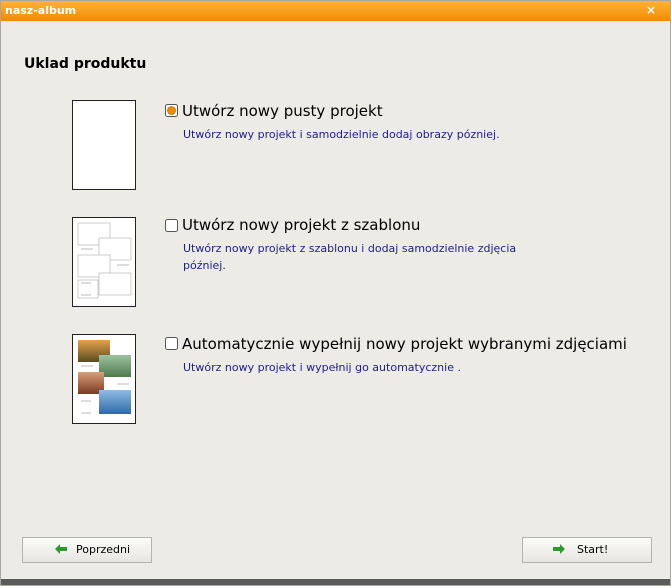 The height and width of the screenshot is (586, 671). What do you see at coordinates (282, 111) in the screenshot?
I see `option-title-empty-project: Utwórz nowy pusty projekt` at bounding box center [282, 111].